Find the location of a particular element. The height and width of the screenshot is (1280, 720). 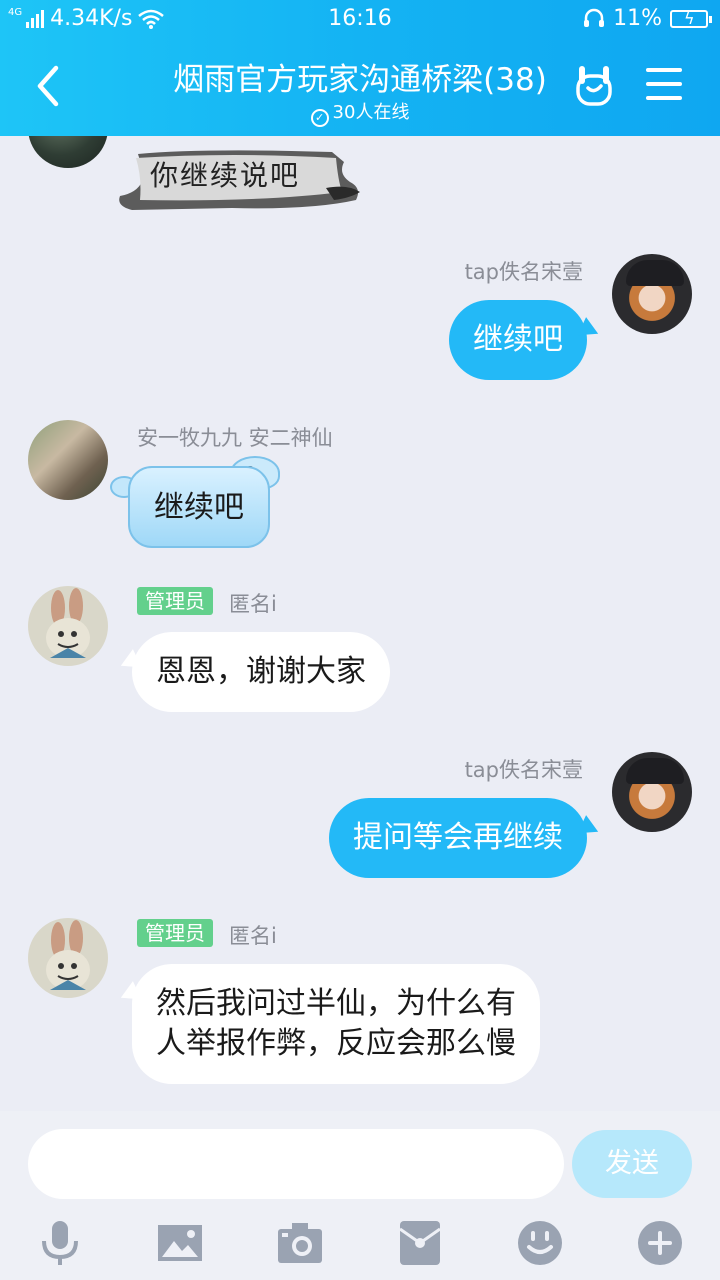

message-bubble: 恩恩，谢谢大家 is located at coordinates (261, 672).